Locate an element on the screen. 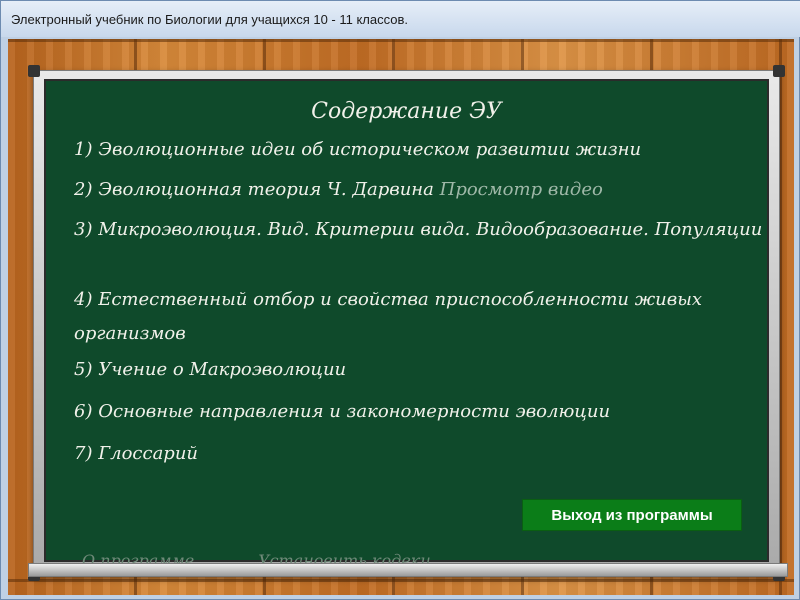 Image resolution: width=800 pixels, height=600 pixels. board-title: Содержание ЭУ is located at coordinates (406, 111).